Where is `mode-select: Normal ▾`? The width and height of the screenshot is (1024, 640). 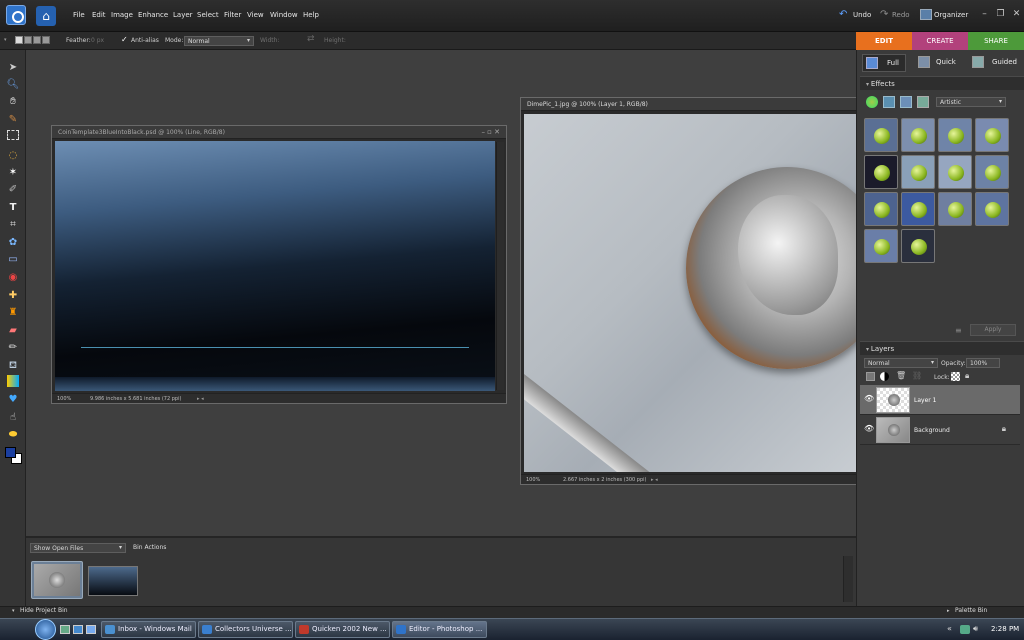
mode-select: Normal ▾ is located at coordinates (219, 41).